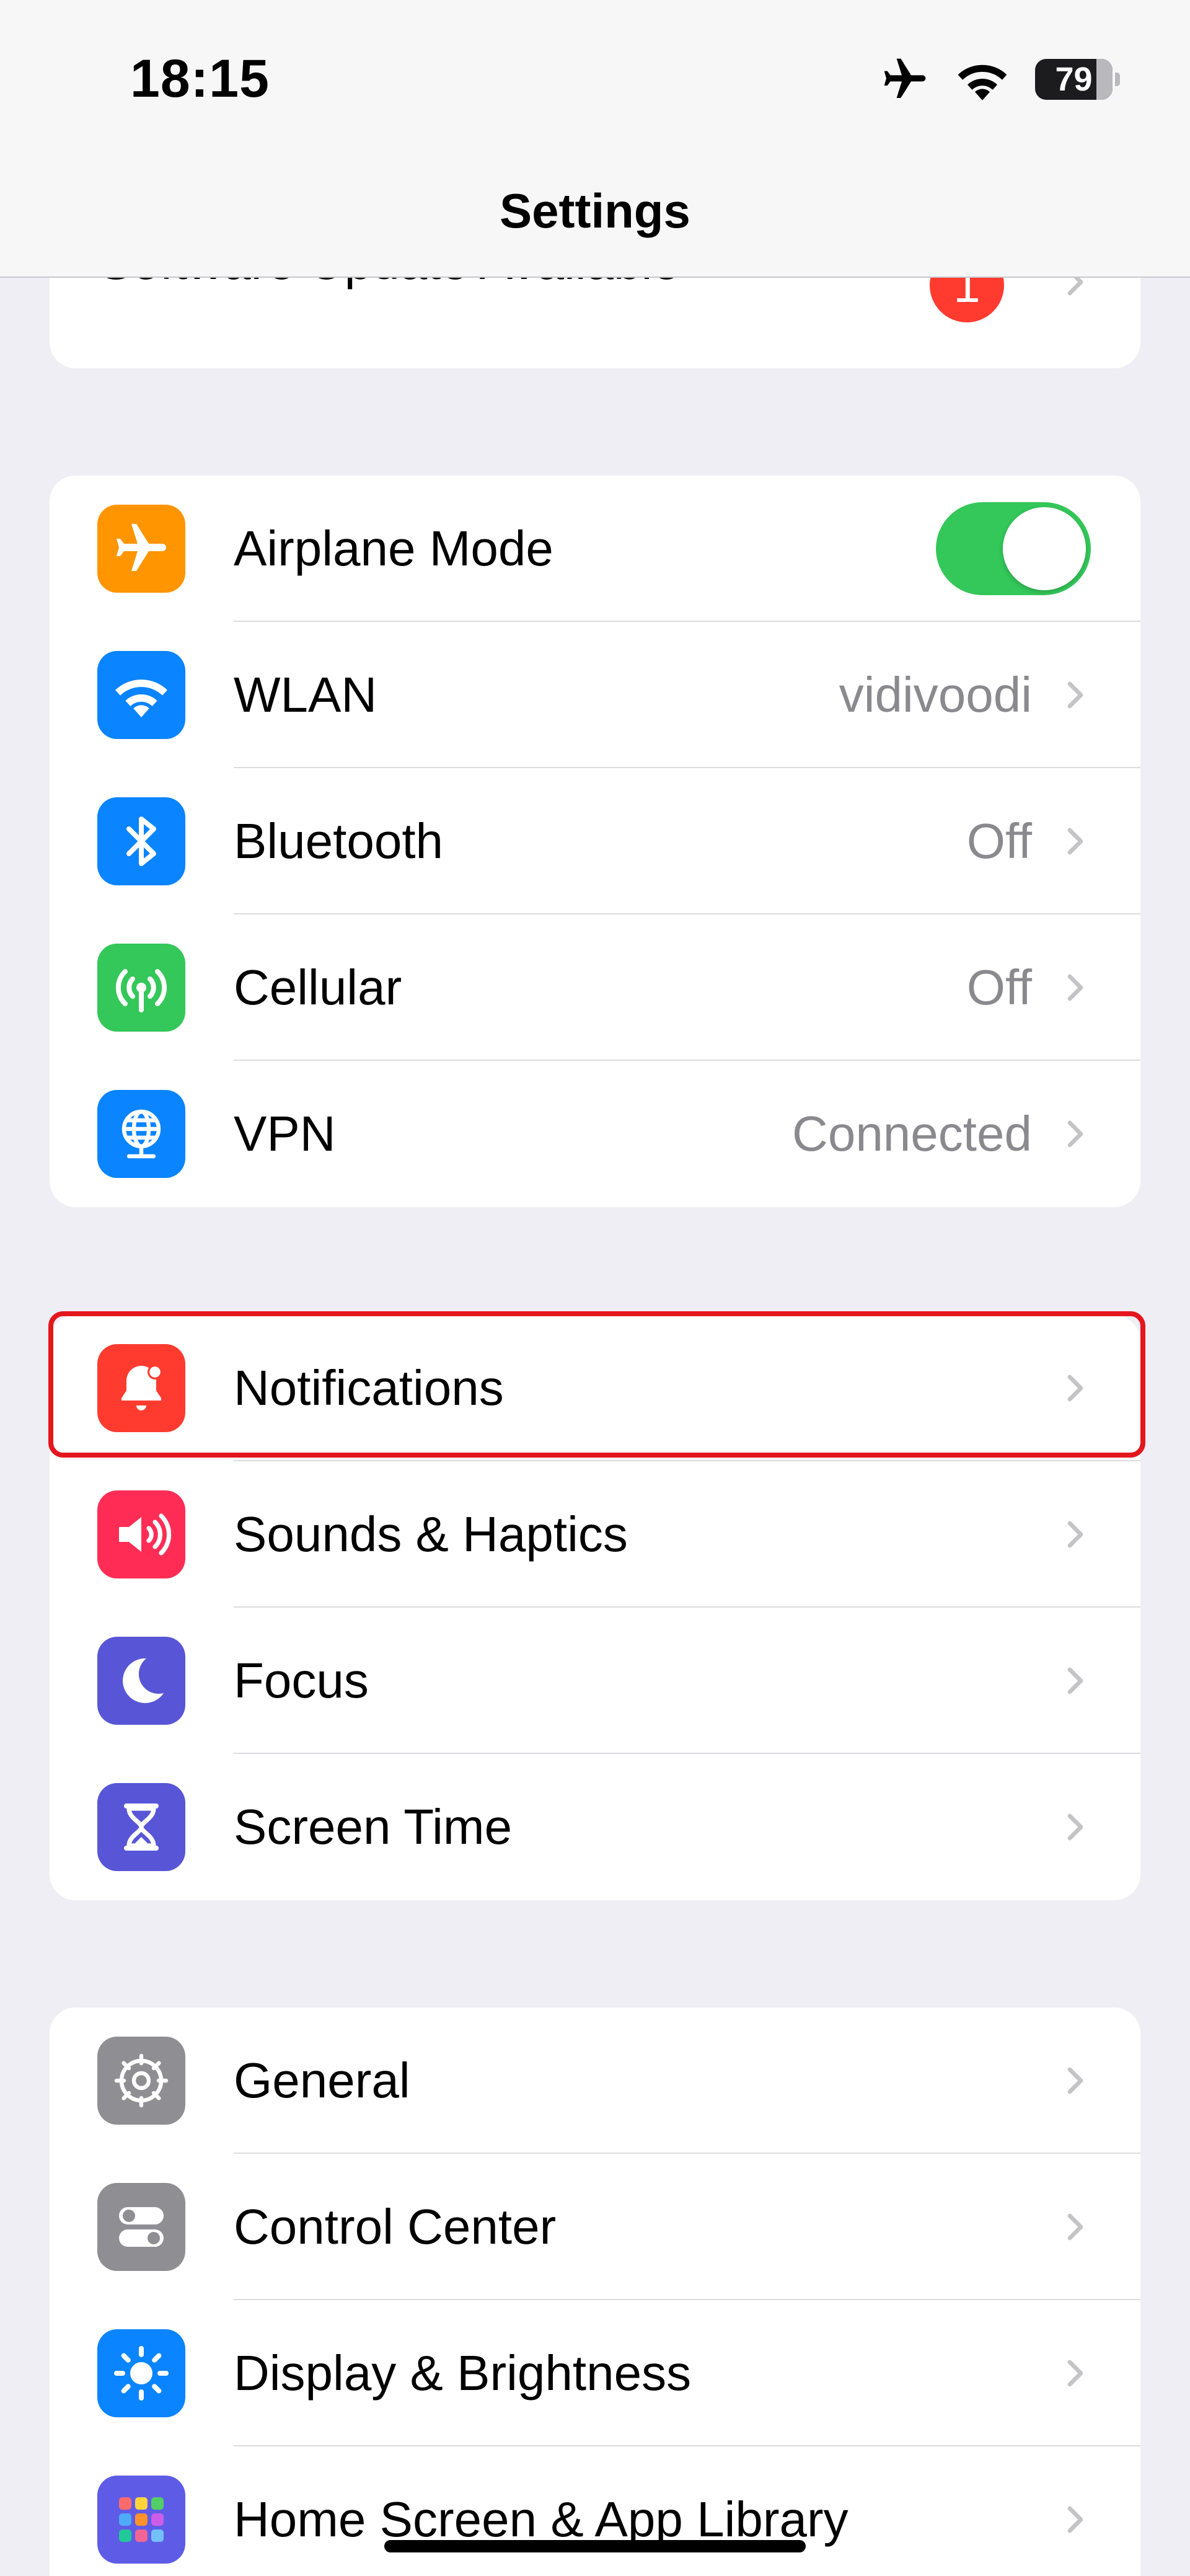  What do you see at coordinates (373, 1826) in the screenshot?
I see `row-label: Screen Time` at bounding box center [373, 1826].